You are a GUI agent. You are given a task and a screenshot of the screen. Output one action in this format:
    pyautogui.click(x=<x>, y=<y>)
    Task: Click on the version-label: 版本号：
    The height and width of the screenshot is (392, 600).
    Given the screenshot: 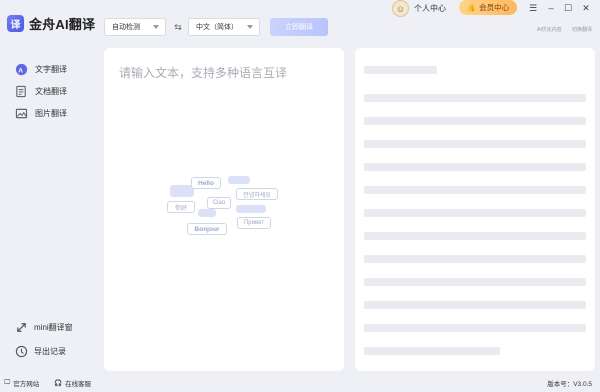 What is the action you would take?
    pyautogui.click(x=560, y=384)
    